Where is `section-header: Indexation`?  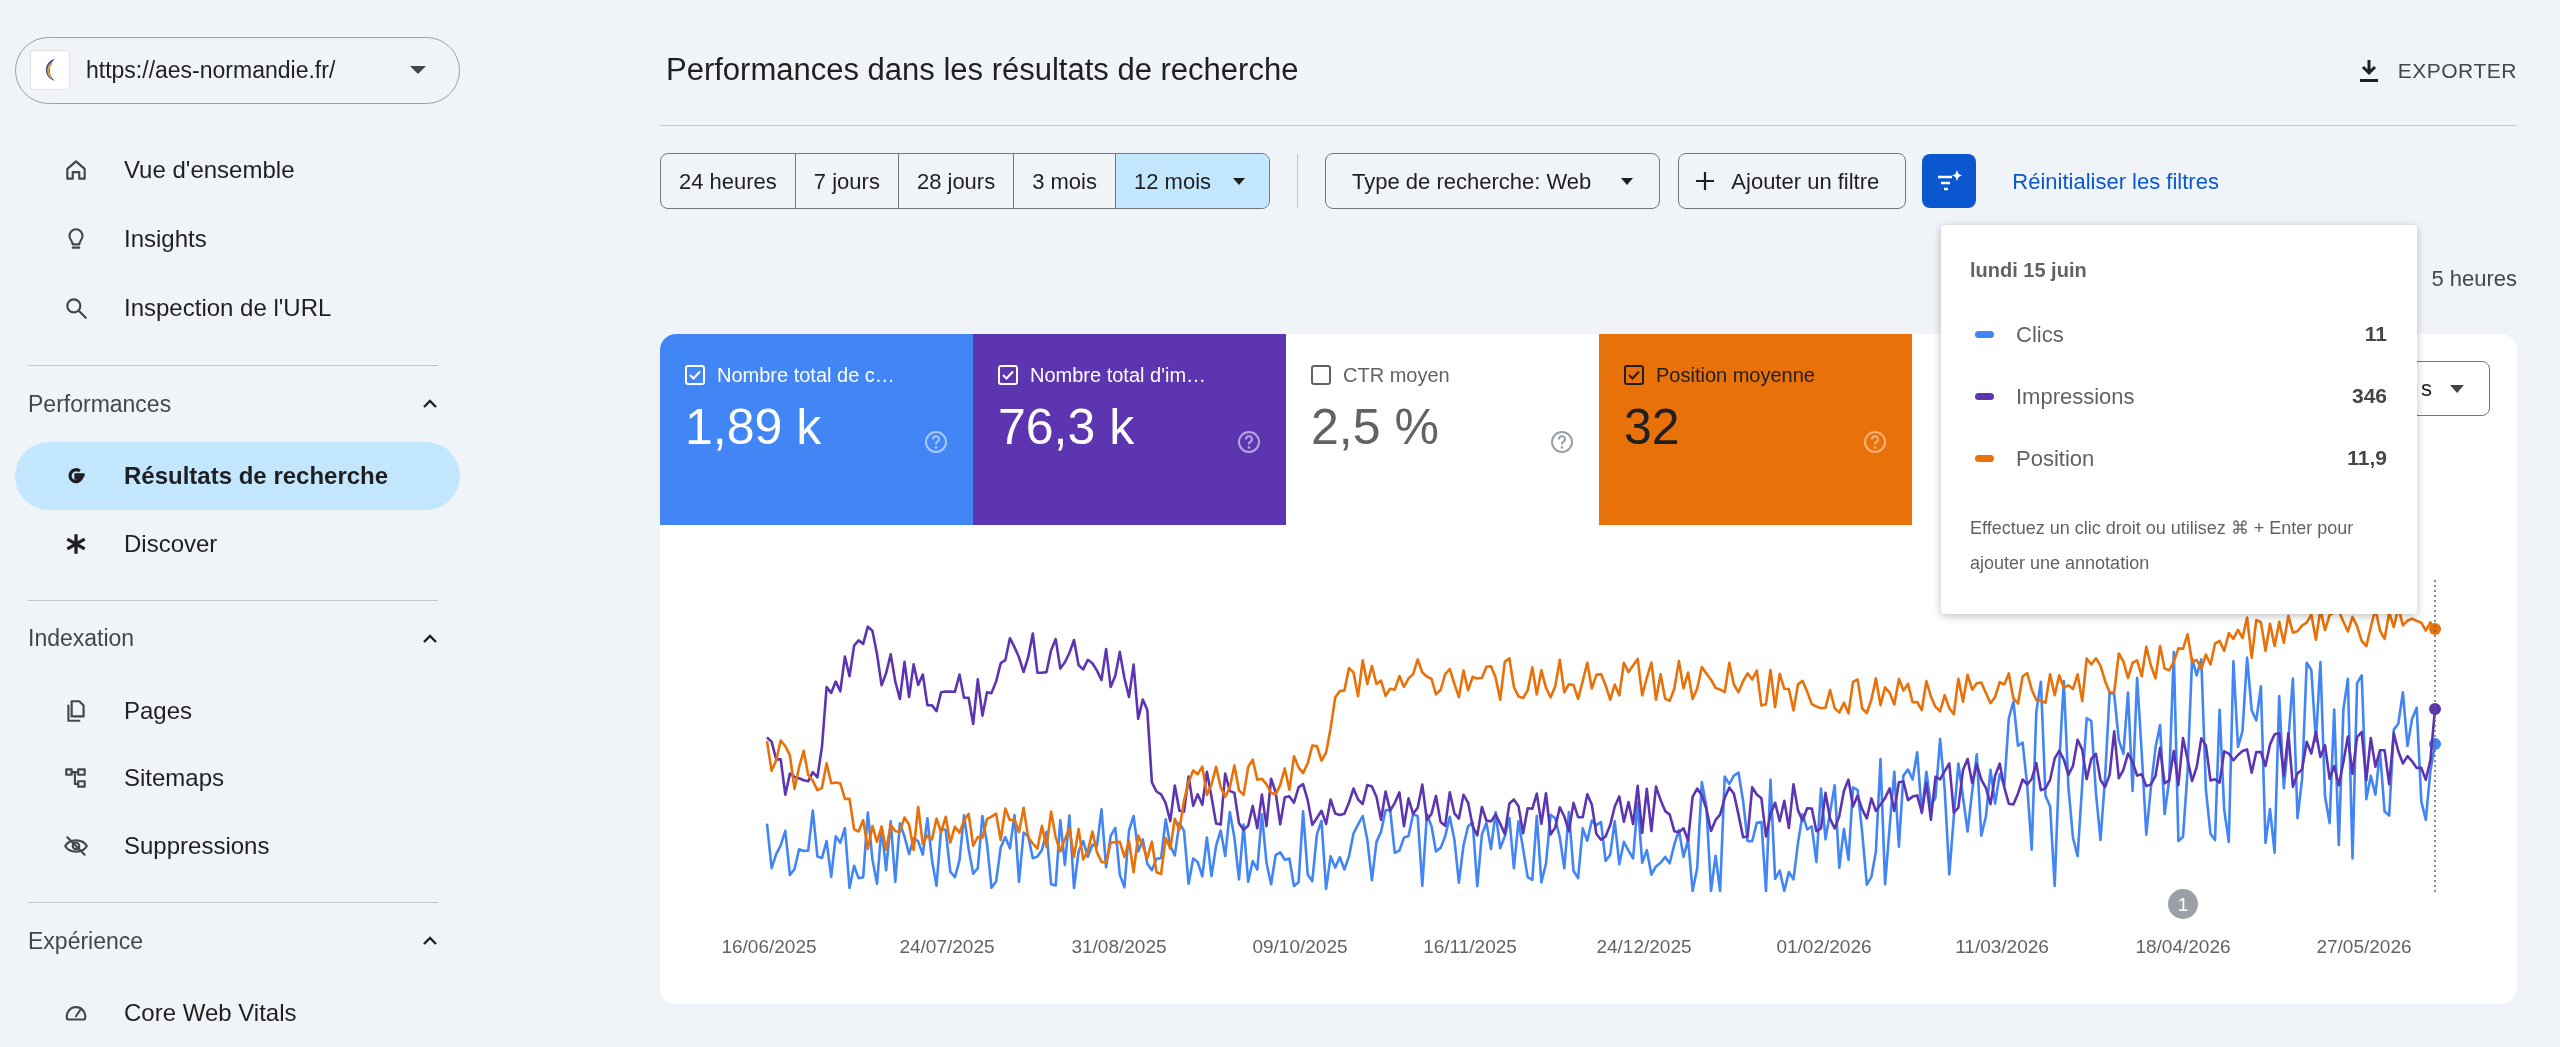
section-header: Indexation is located at coordinates (233, 638).